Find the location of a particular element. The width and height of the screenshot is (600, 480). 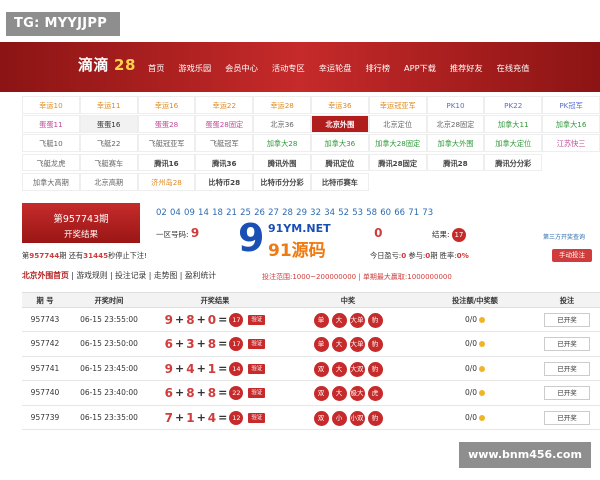

site-logo: 滴滴 28 is located at coordinates (107, 64).